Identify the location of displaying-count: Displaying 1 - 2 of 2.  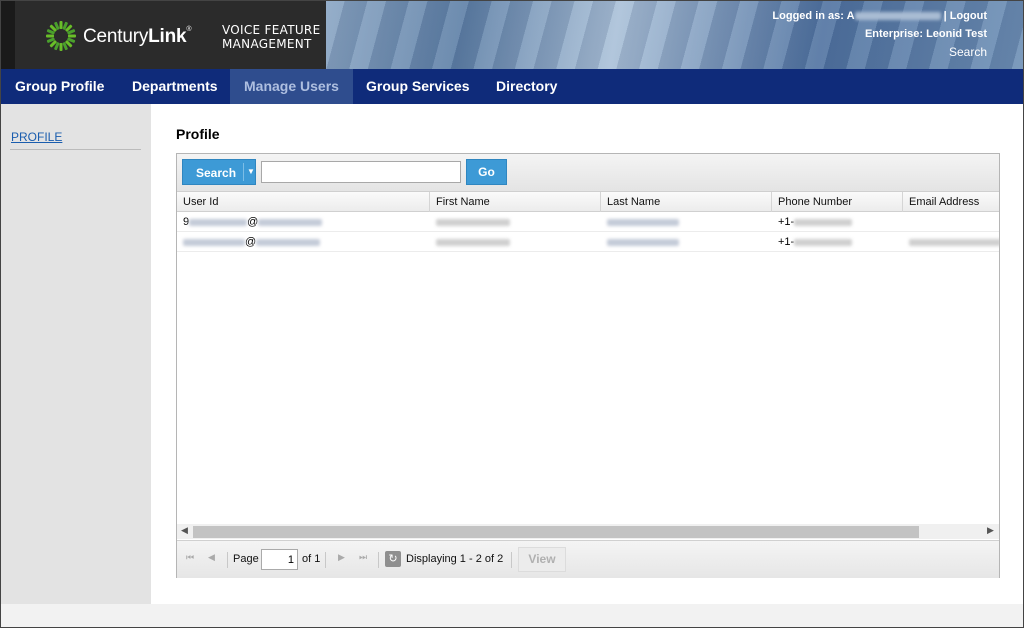
(455, 559).